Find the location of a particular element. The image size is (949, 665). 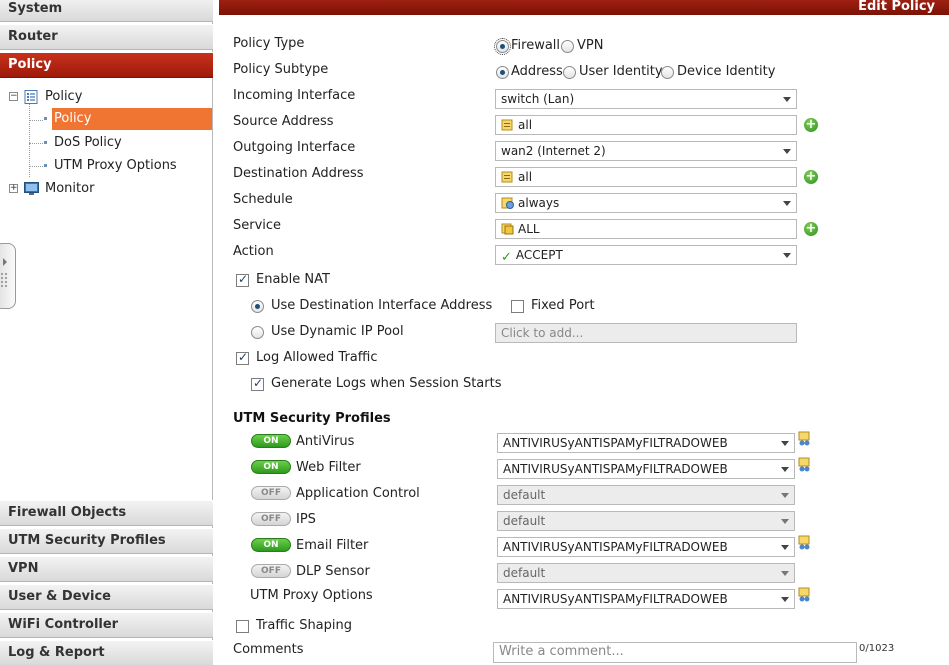

schedule-label: Schedule is located at coordinates (263, 199).